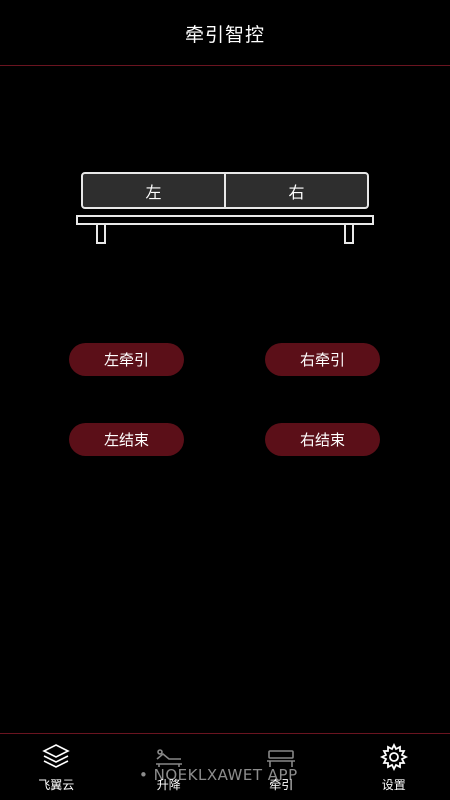  What do you see at coordinates (322, 439) in the screenshot?
I see `right-end-button: 右结束` at bounding box center [322, 439].